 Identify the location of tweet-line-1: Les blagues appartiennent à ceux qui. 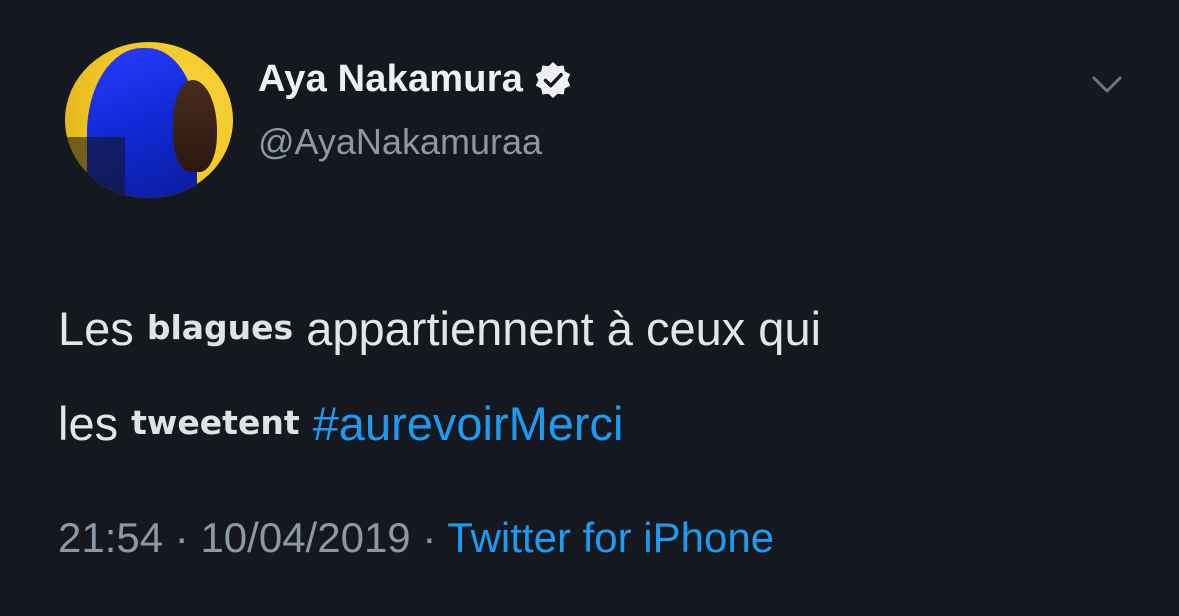
(598, 331).